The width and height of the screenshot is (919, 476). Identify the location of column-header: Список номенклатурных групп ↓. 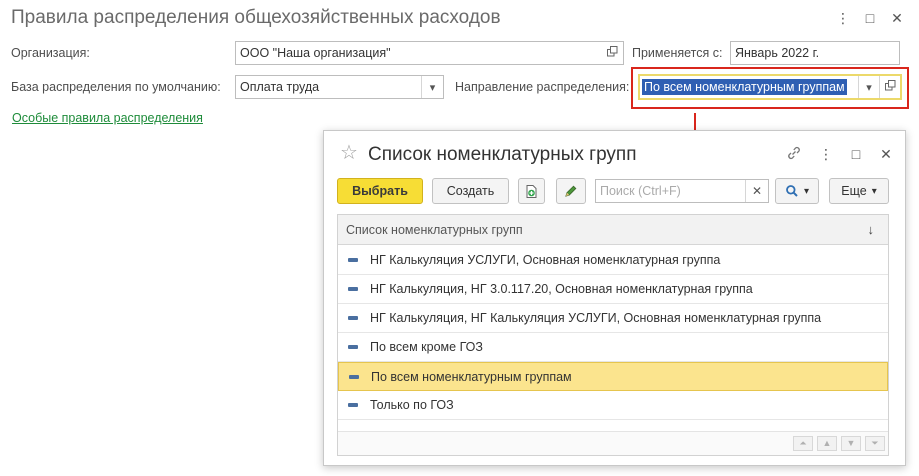
(613, 230).